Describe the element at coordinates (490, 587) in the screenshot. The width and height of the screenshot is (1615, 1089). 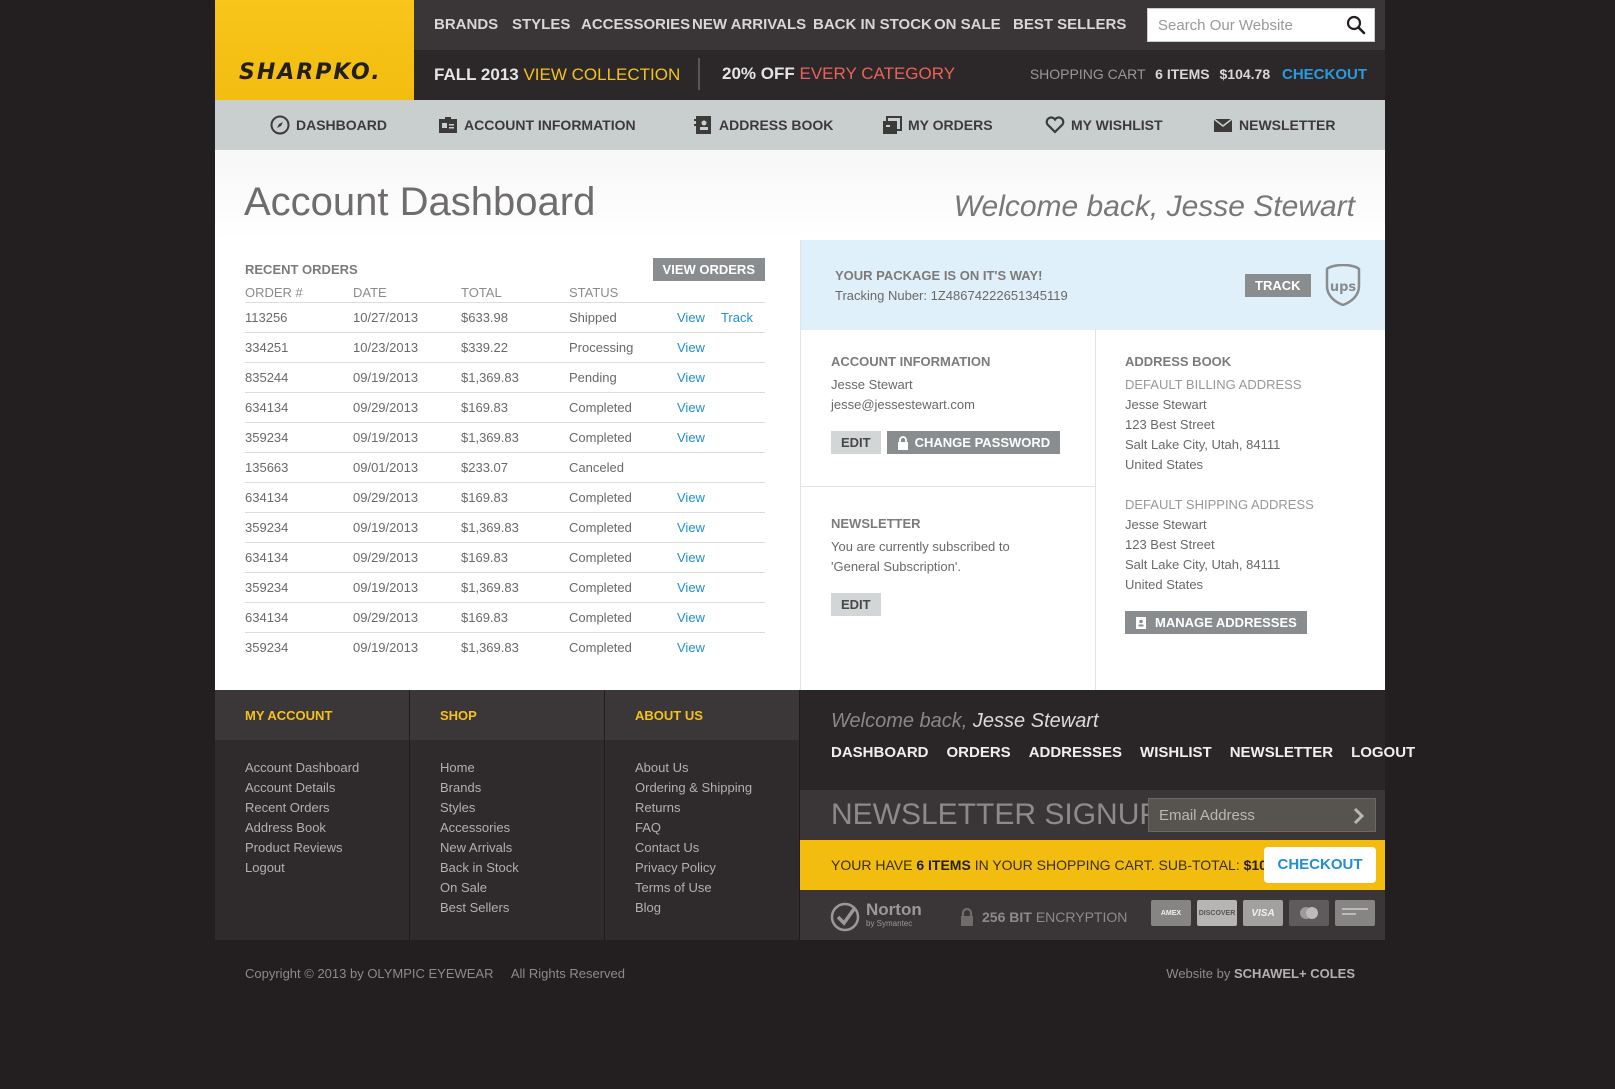
I see `order-total: $1,369.83` at that location.